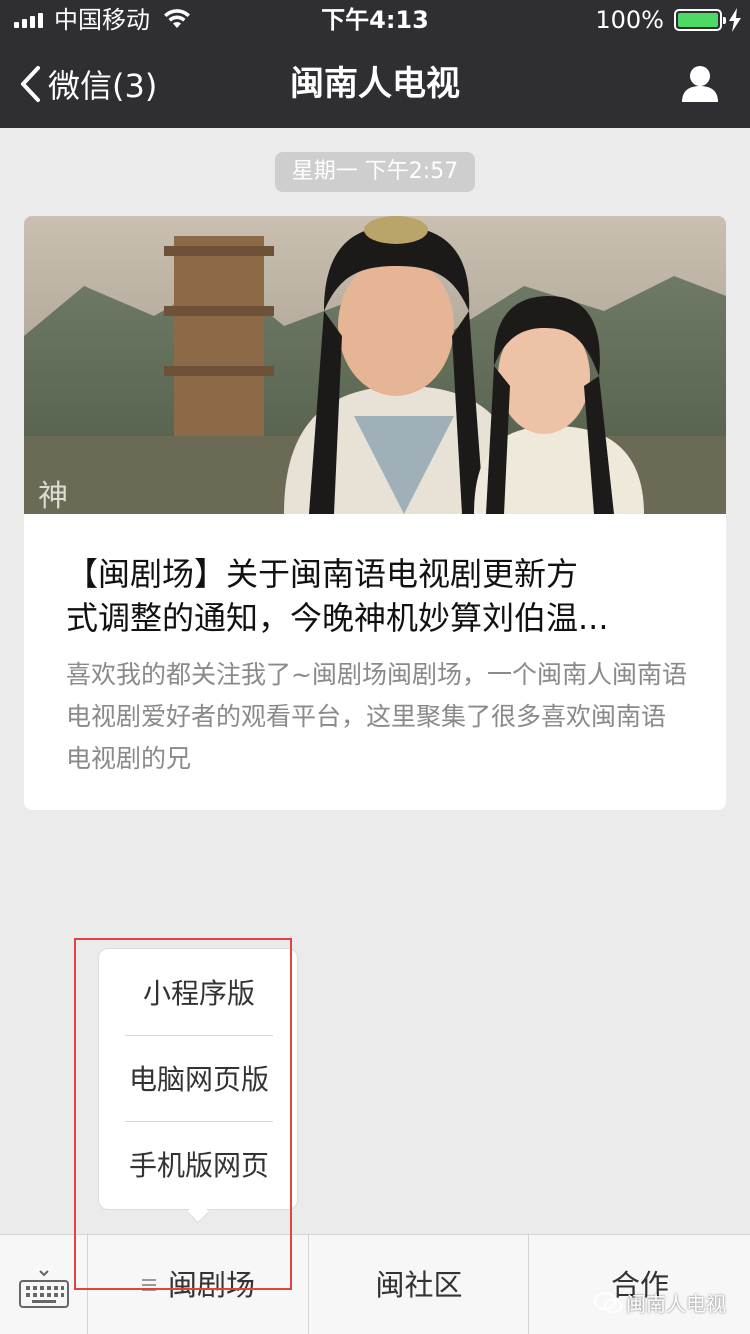 This screenshot has width=750, height=1334. What do you see at coordinates (44, 1289) in the screenshot?
I see `keyboard-icon` at bounding box center [44, 1289].